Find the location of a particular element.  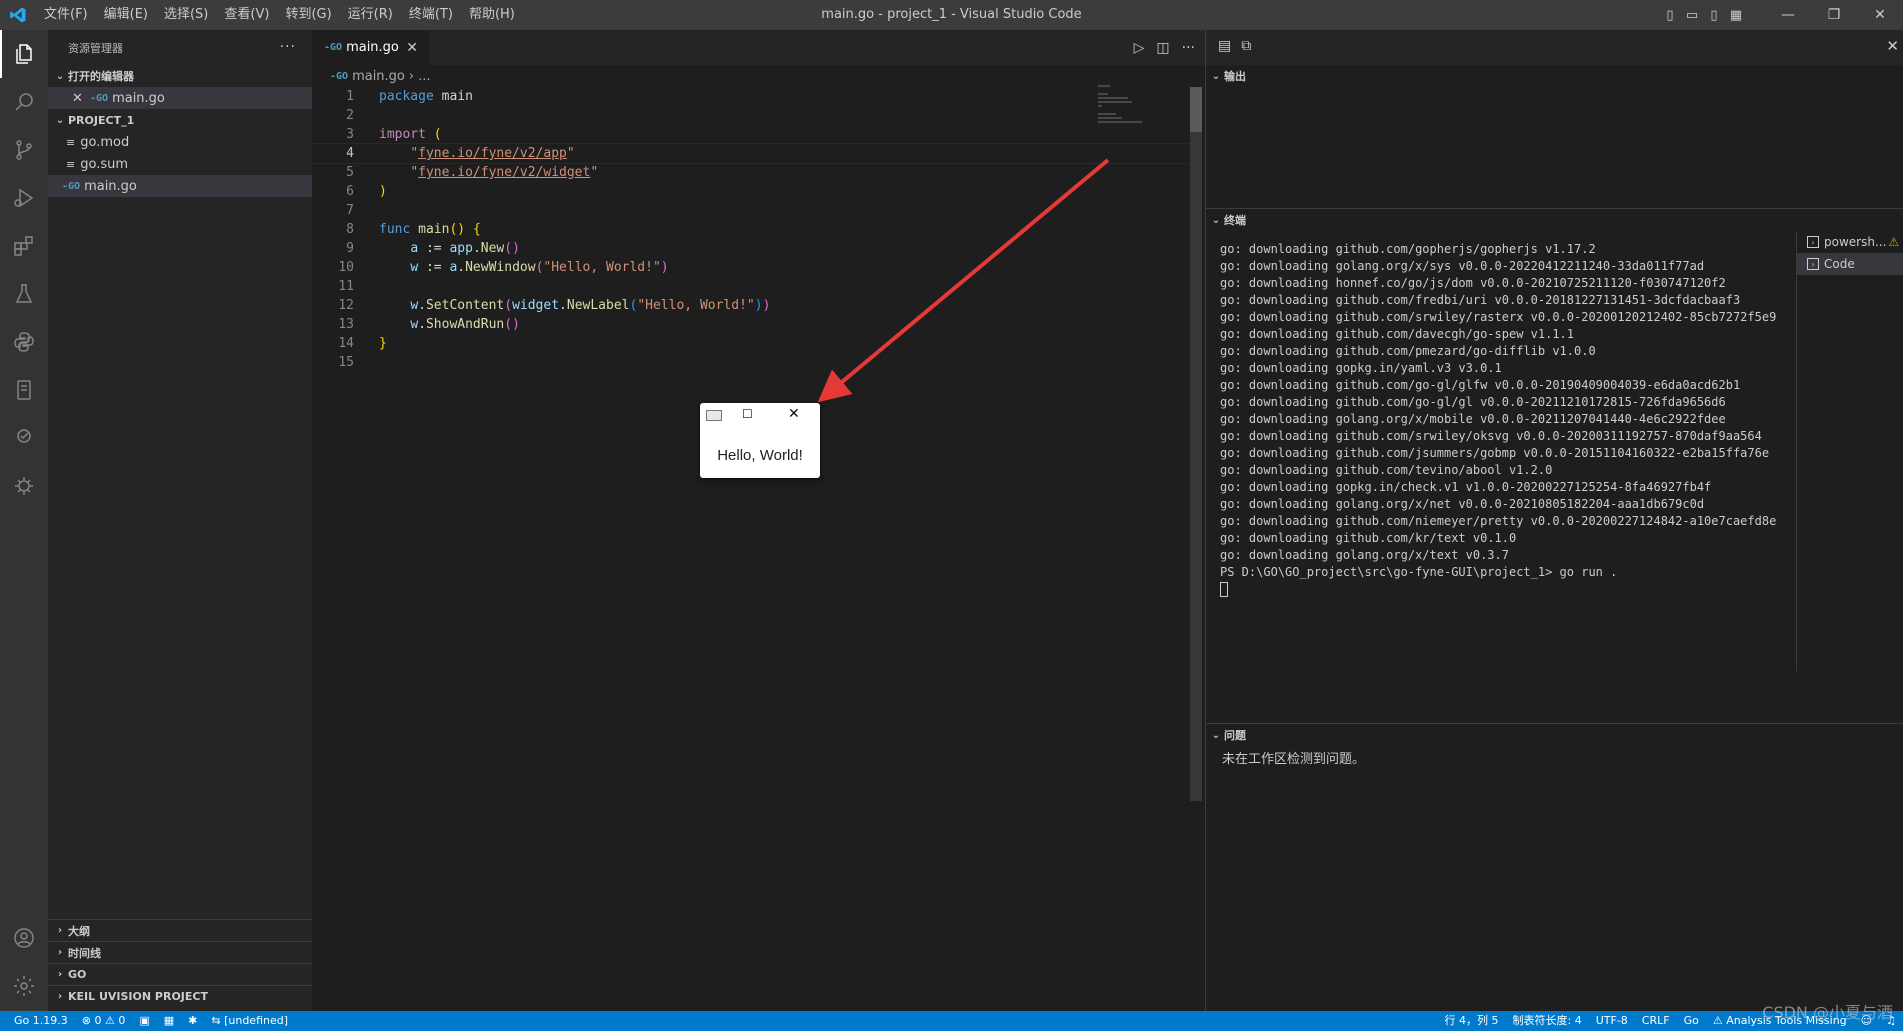

terminal-line: go: downloading gopkg.in/yaml.v3 v3.0.1 is located at coordinates (1361, 368).